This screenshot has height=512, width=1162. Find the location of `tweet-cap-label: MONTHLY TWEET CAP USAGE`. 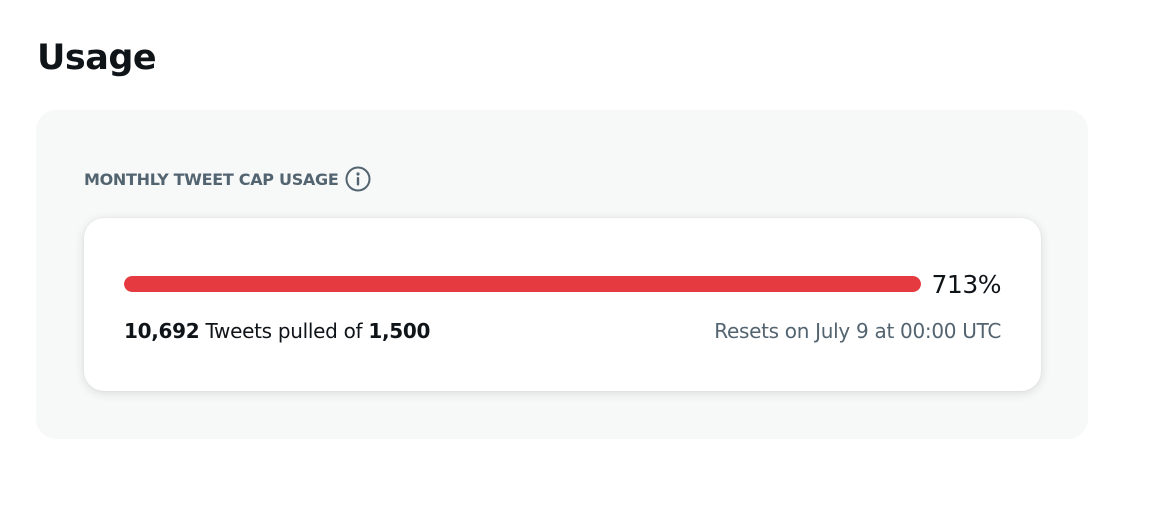

tweet-cap-label: MONTHLY TWEET CAP USAGE is located at coordinates (211, 179).